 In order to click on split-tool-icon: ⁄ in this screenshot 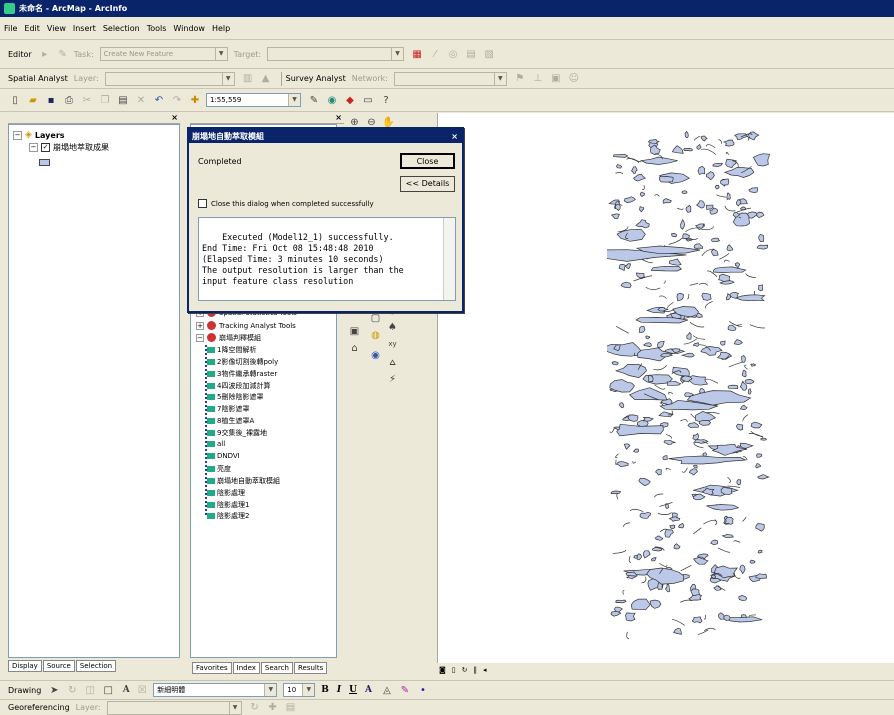, I will do `click(435, 54)`.